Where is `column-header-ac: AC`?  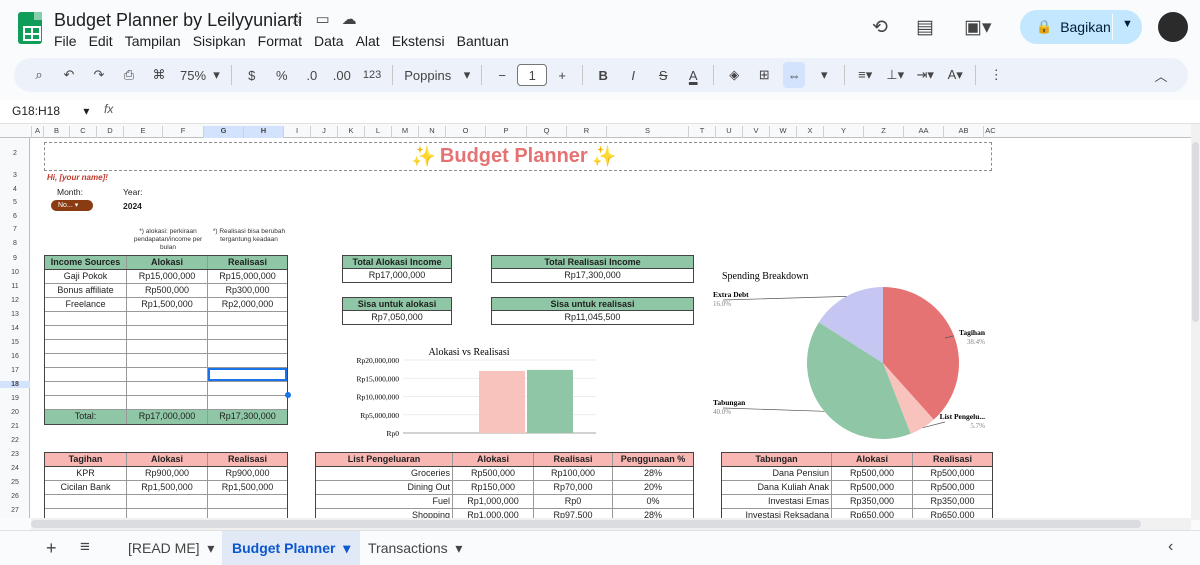 column-header-ac: AC is located at coordinates (990, 132).